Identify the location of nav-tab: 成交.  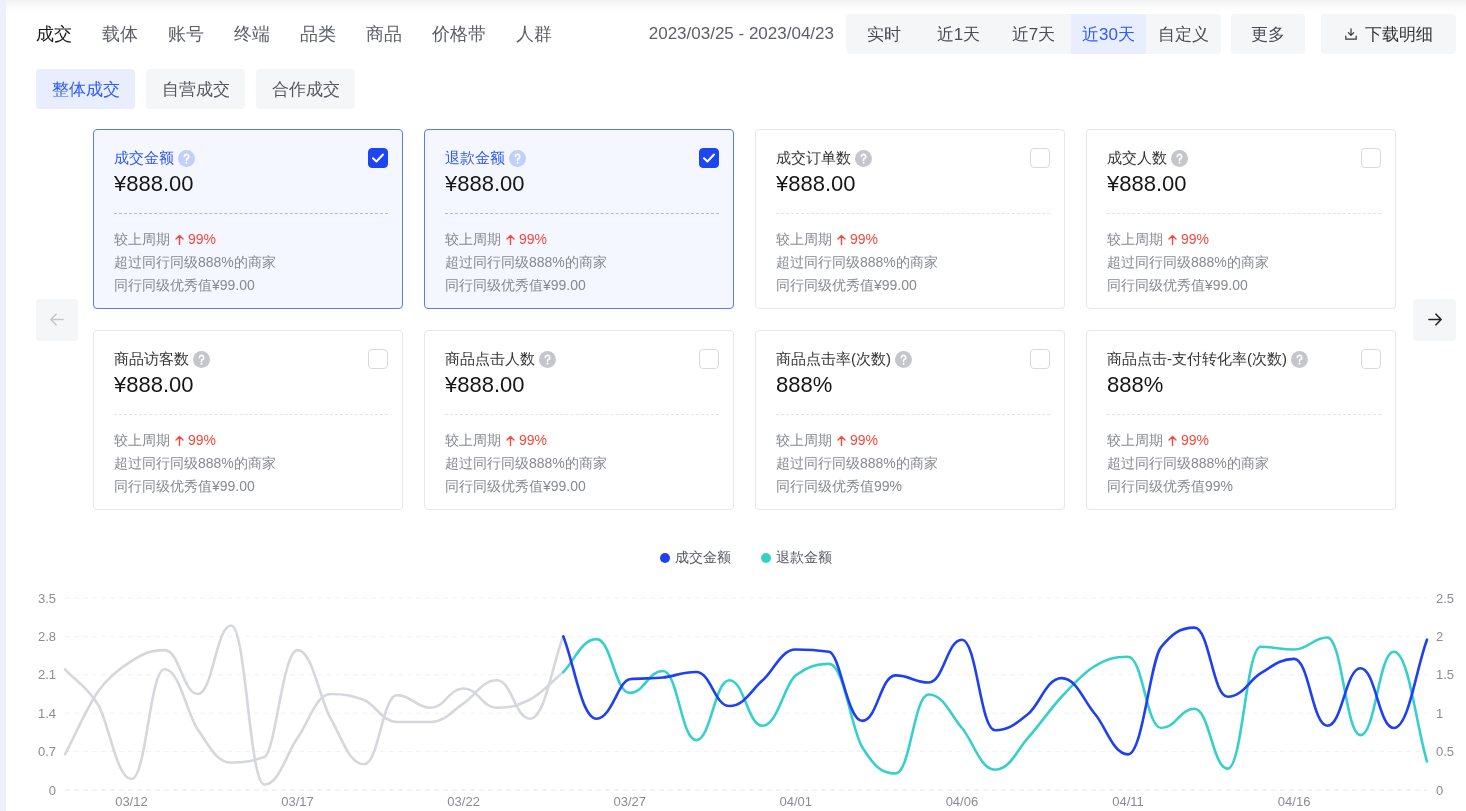
(54, 34).